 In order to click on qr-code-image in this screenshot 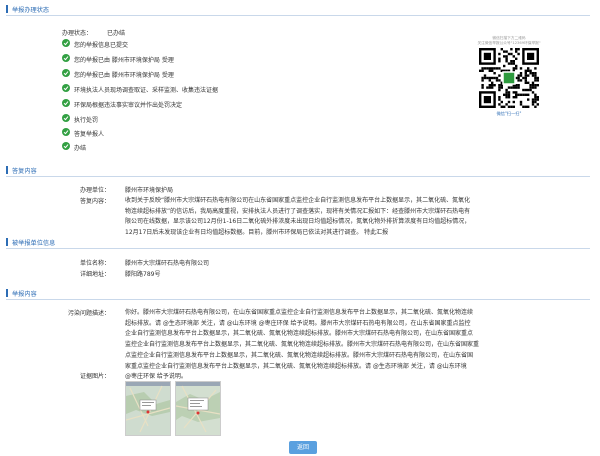, I will do `click(509, 78)`.